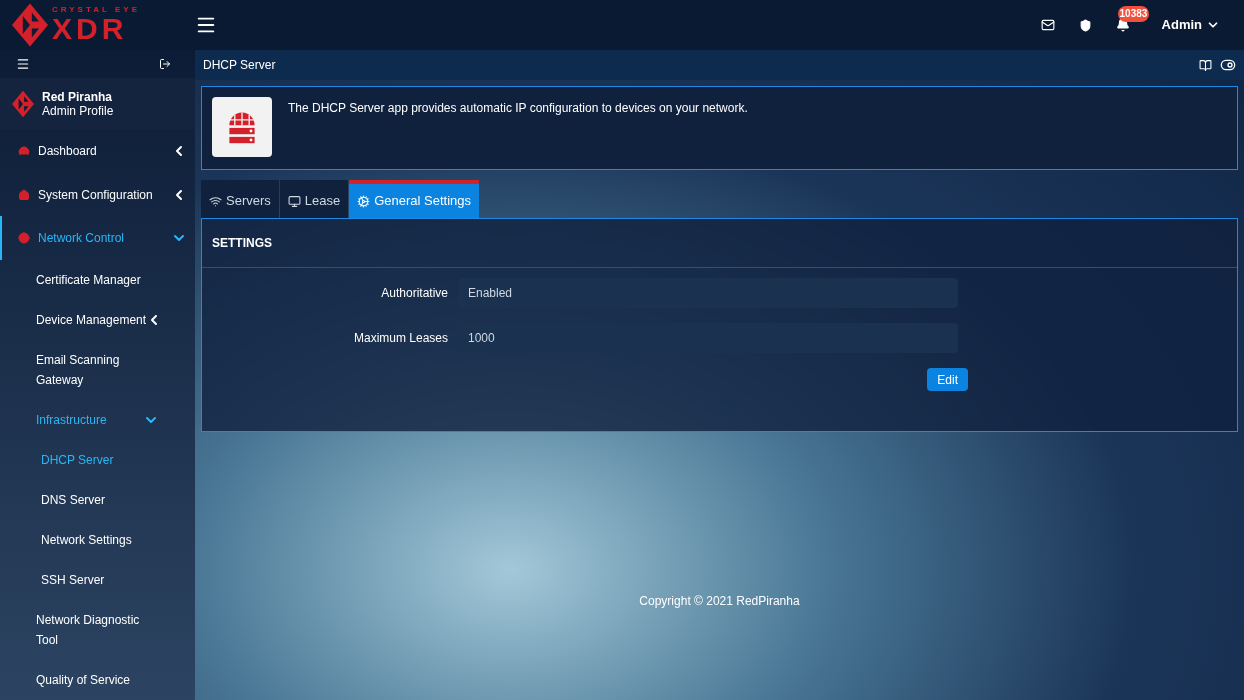 The height and width of the screenshot is (700, 1244). I want to click on input-field: Enabled, so click(708, 293).